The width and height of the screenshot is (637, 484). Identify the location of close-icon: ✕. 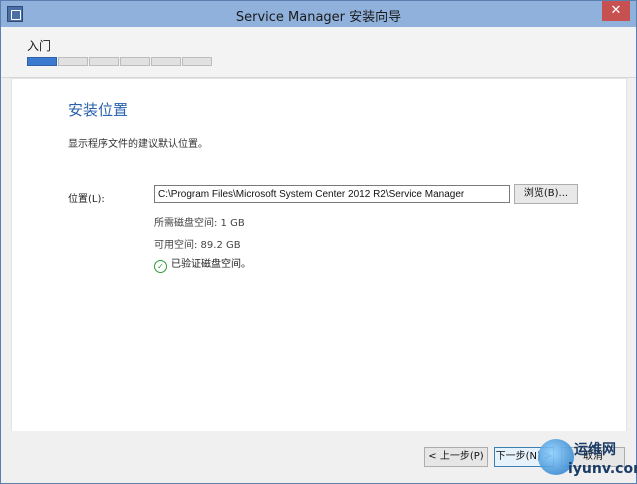
(616, 10).